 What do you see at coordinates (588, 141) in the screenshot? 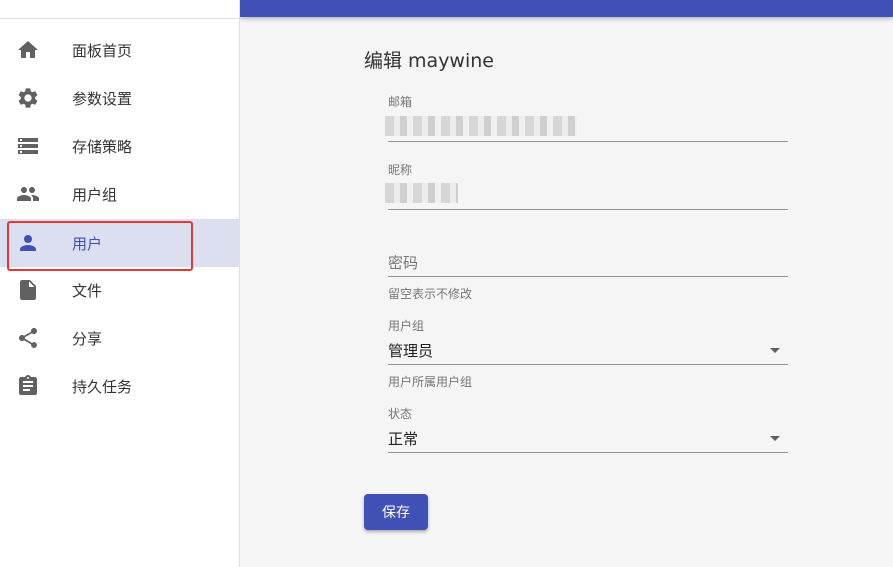
I see `email-underline` at bounding box center [588, 141].